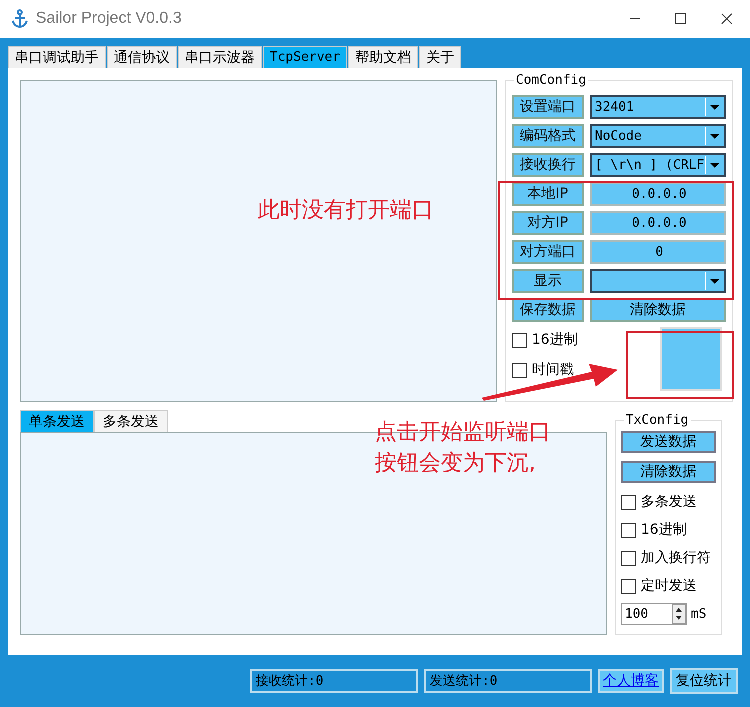  I want to click on receive-count-field: 接收统计:0, so click(334, 681).